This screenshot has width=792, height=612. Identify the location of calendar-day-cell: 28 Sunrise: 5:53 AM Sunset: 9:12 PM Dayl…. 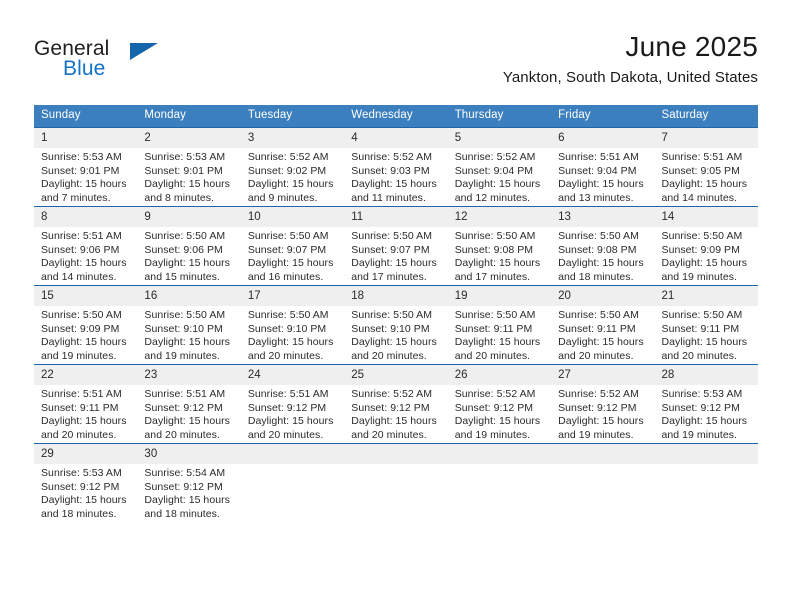
(706, 404).